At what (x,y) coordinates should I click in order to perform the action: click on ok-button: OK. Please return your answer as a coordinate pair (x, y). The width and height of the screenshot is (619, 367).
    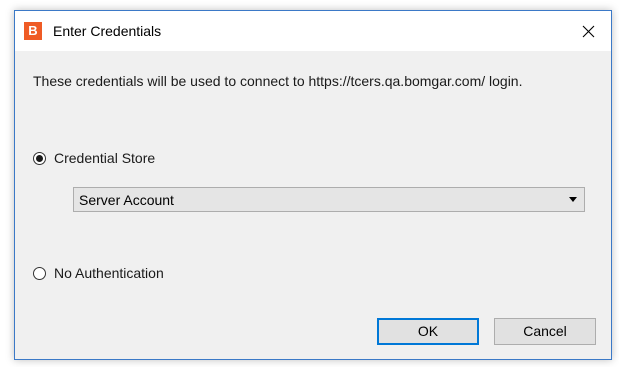
    Looking at the image, I should click on (428, 331).